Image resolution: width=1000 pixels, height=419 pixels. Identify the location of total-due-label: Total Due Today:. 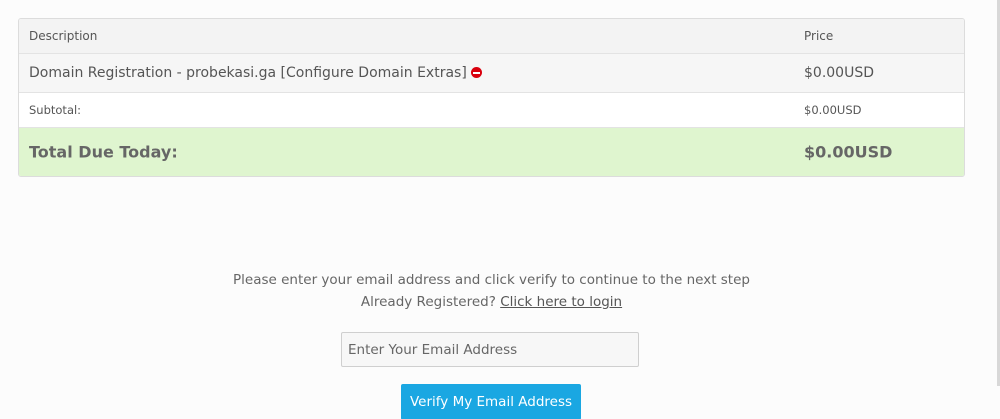
(103, 152).